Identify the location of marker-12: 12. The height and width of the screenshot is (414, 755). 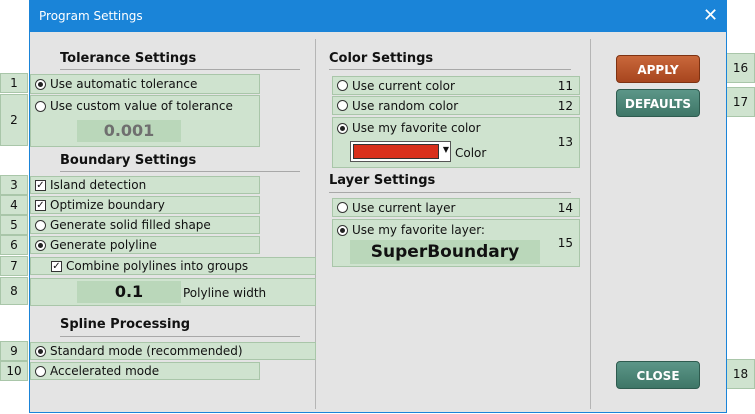
(565, 106).